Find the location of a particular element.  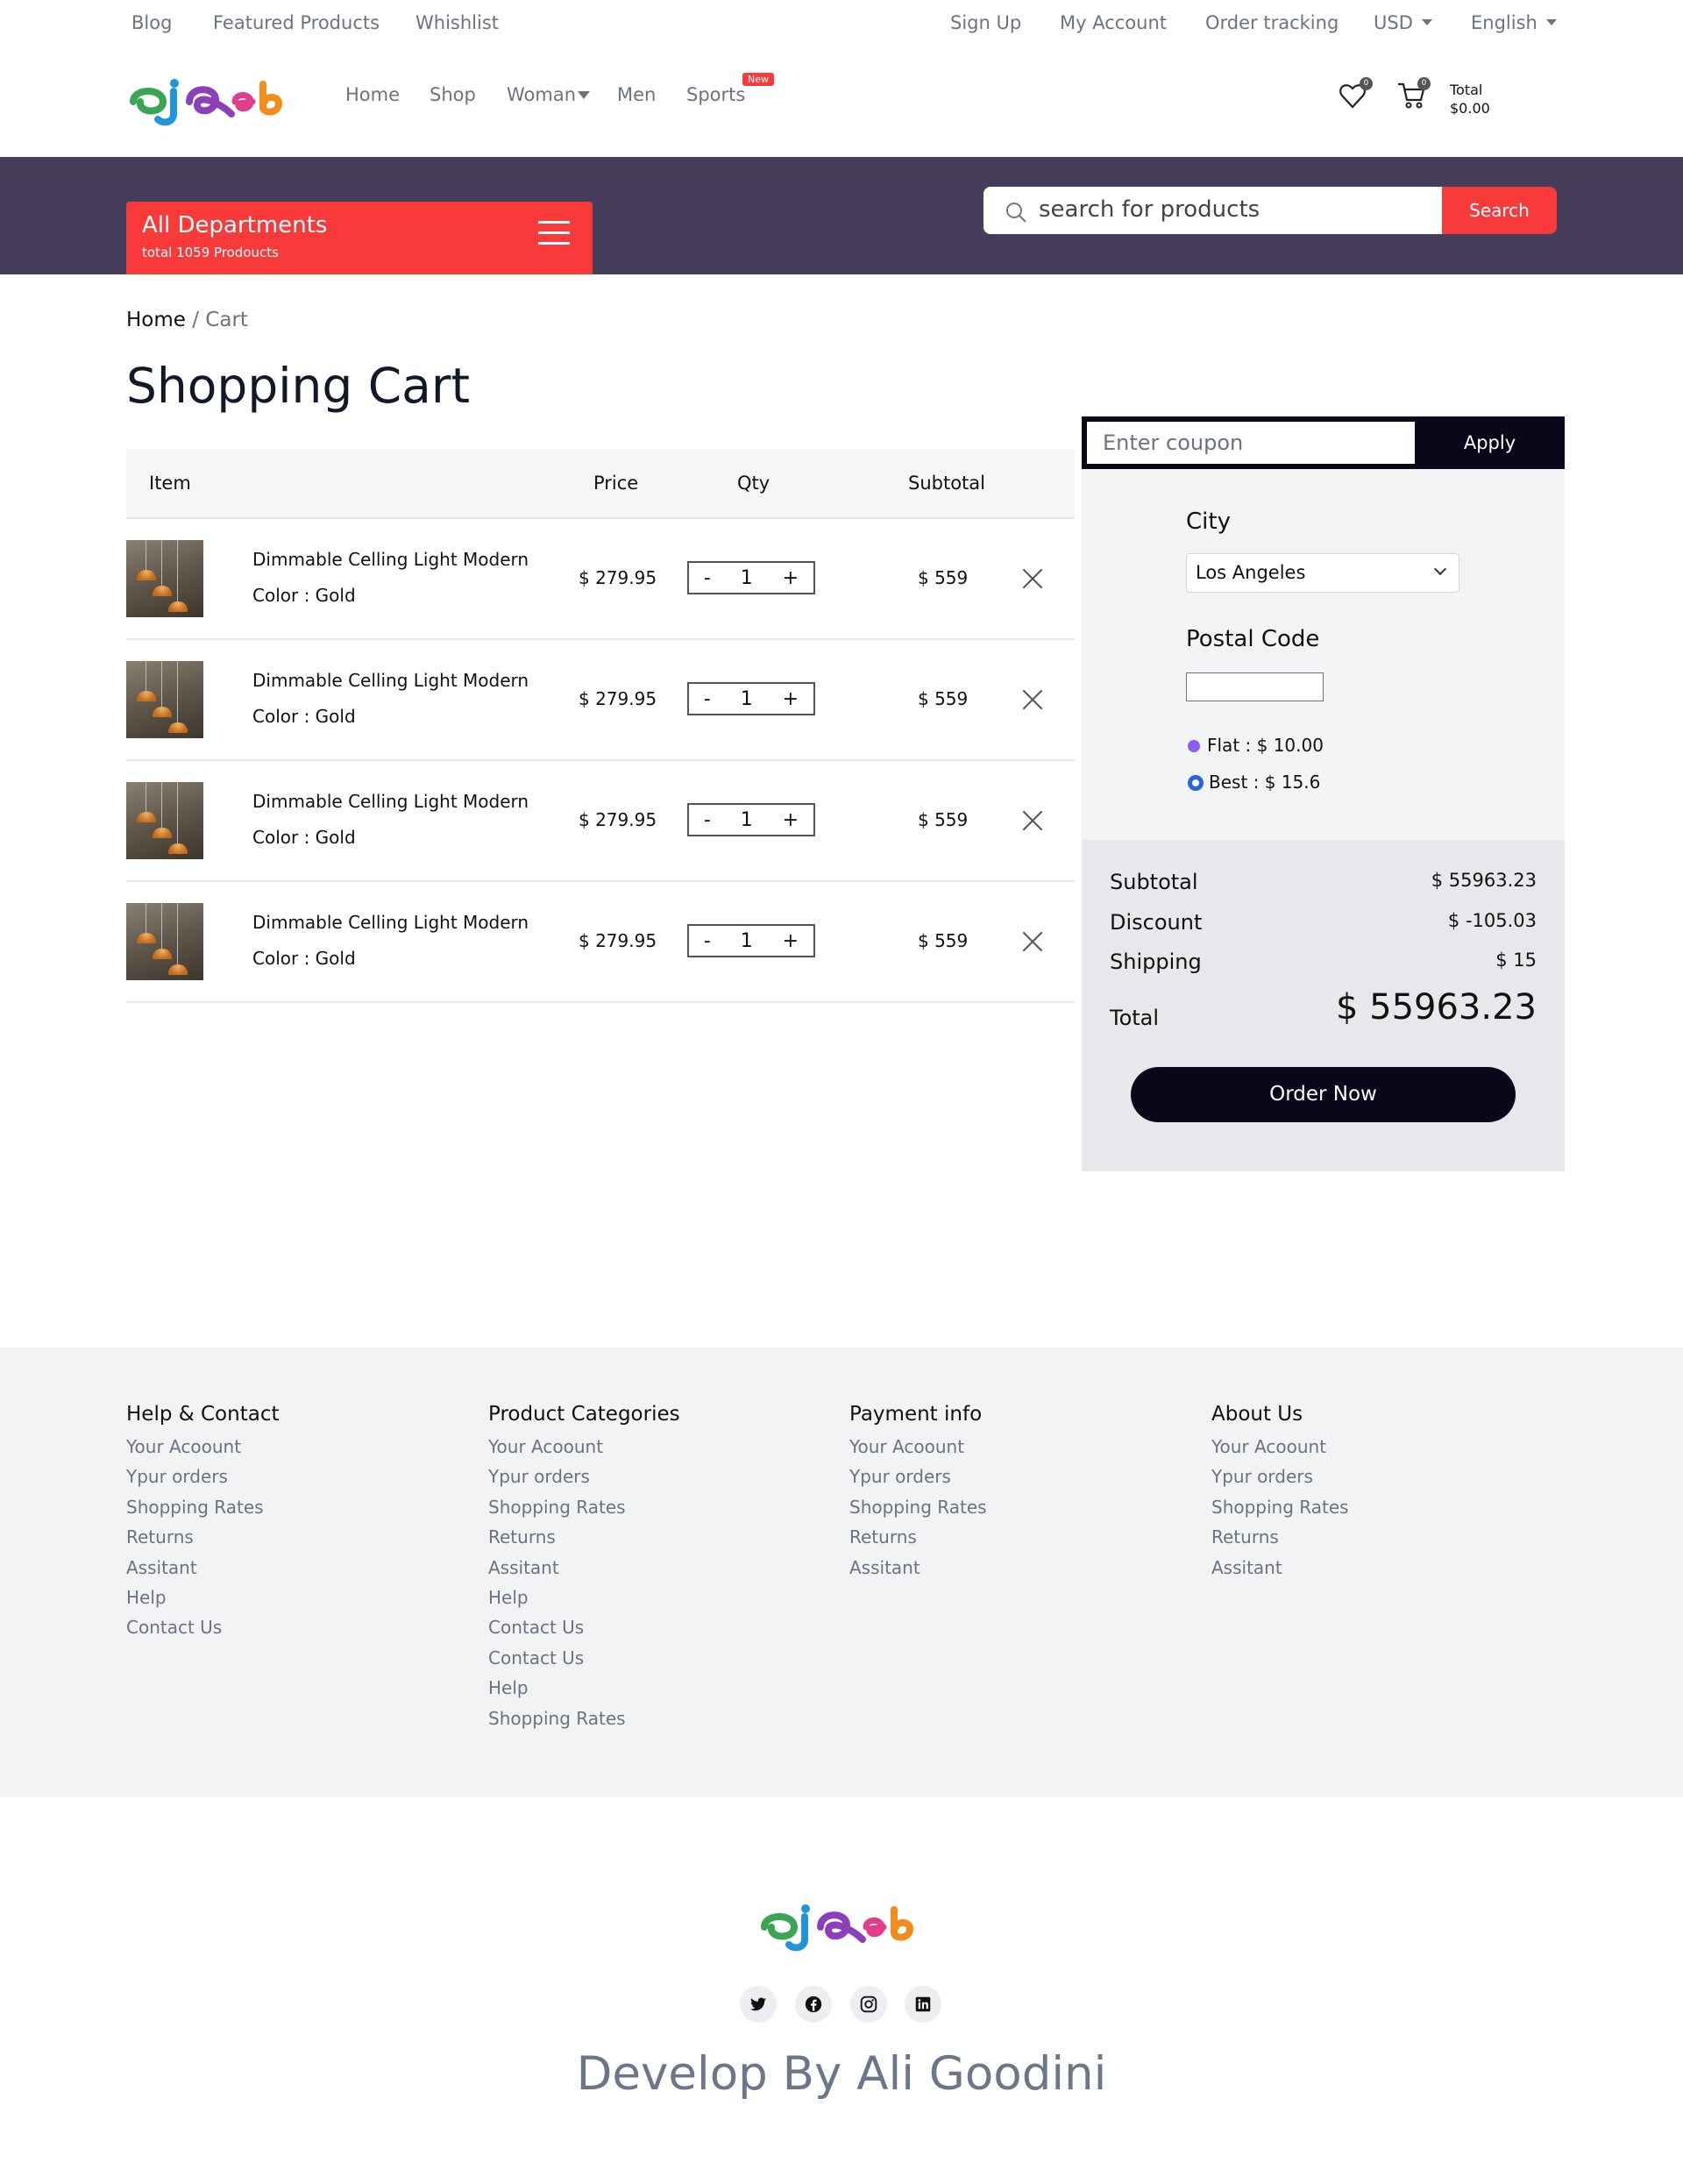

facebook-icon is located at coordinates (814, 2004).